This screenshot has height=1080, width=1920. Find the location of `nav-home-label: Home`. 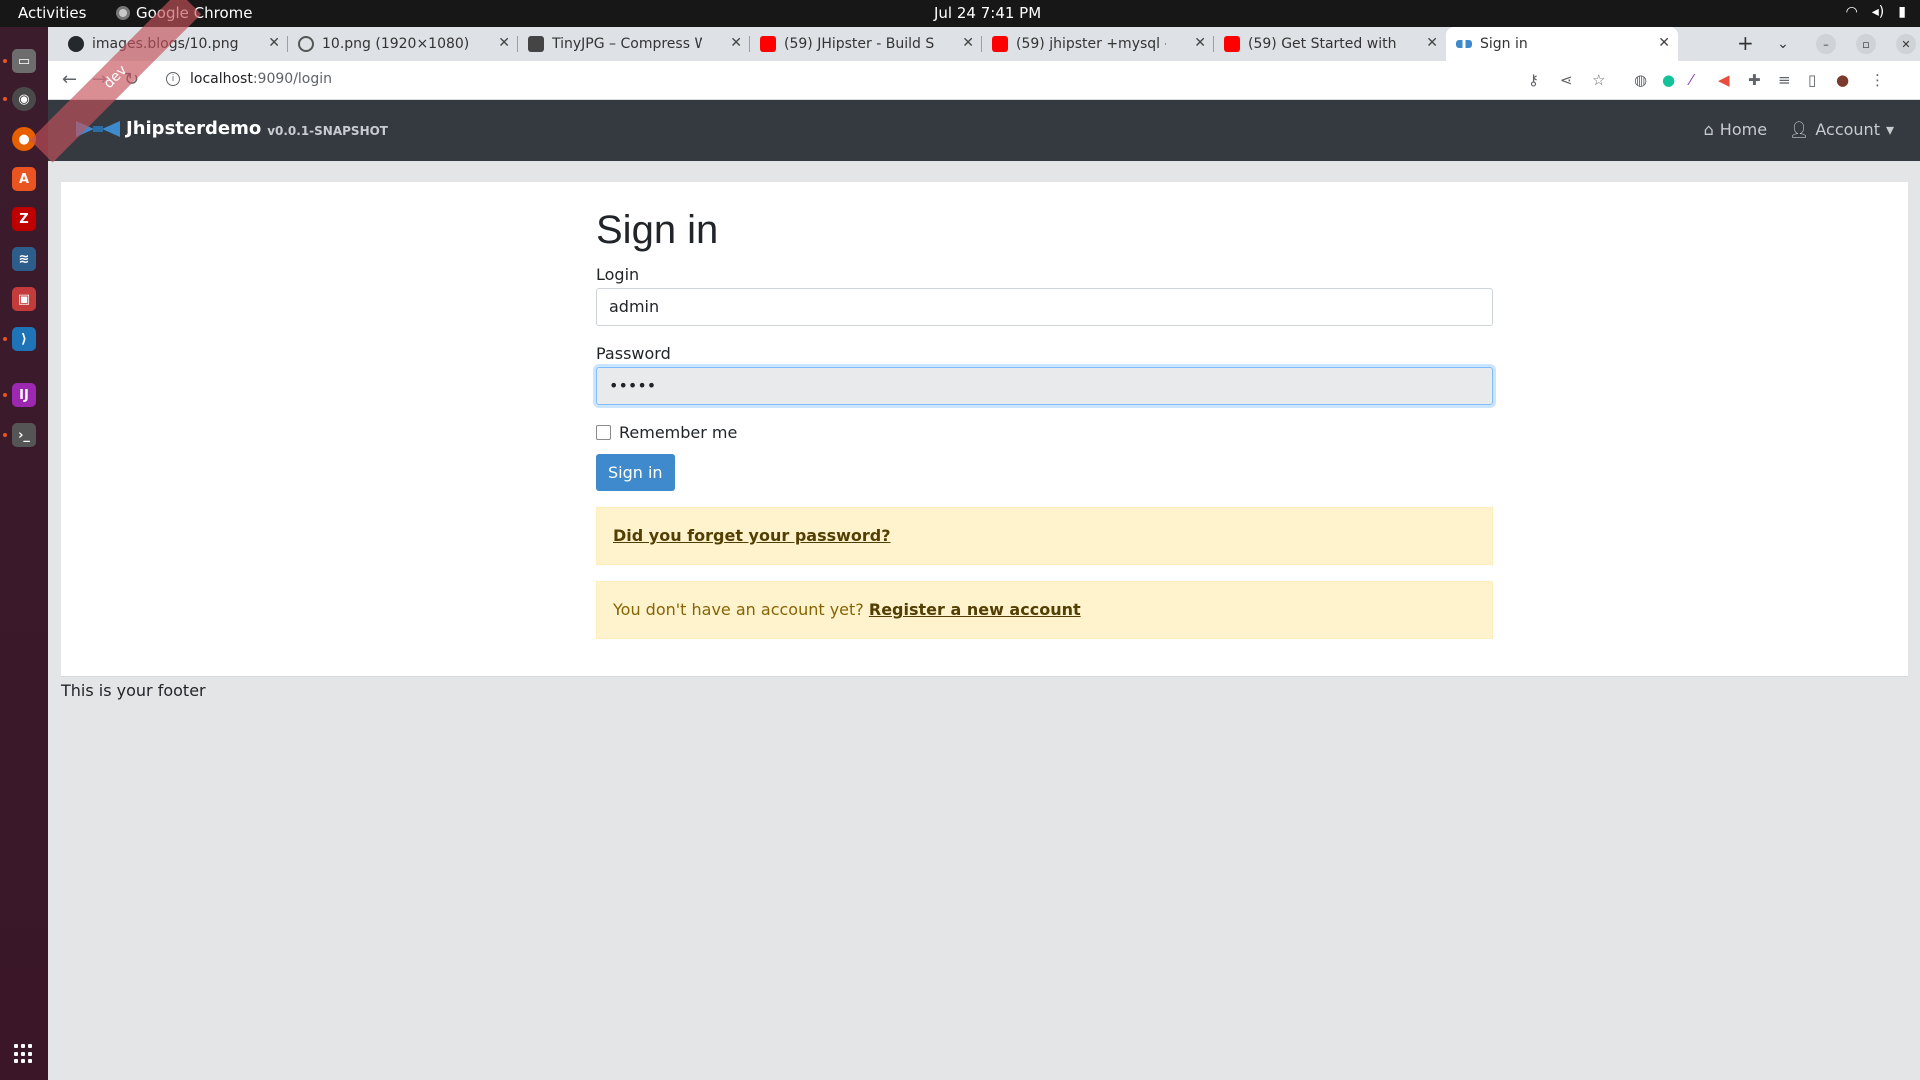

nav-home-label: Home is located at coordinates (1743, 129).